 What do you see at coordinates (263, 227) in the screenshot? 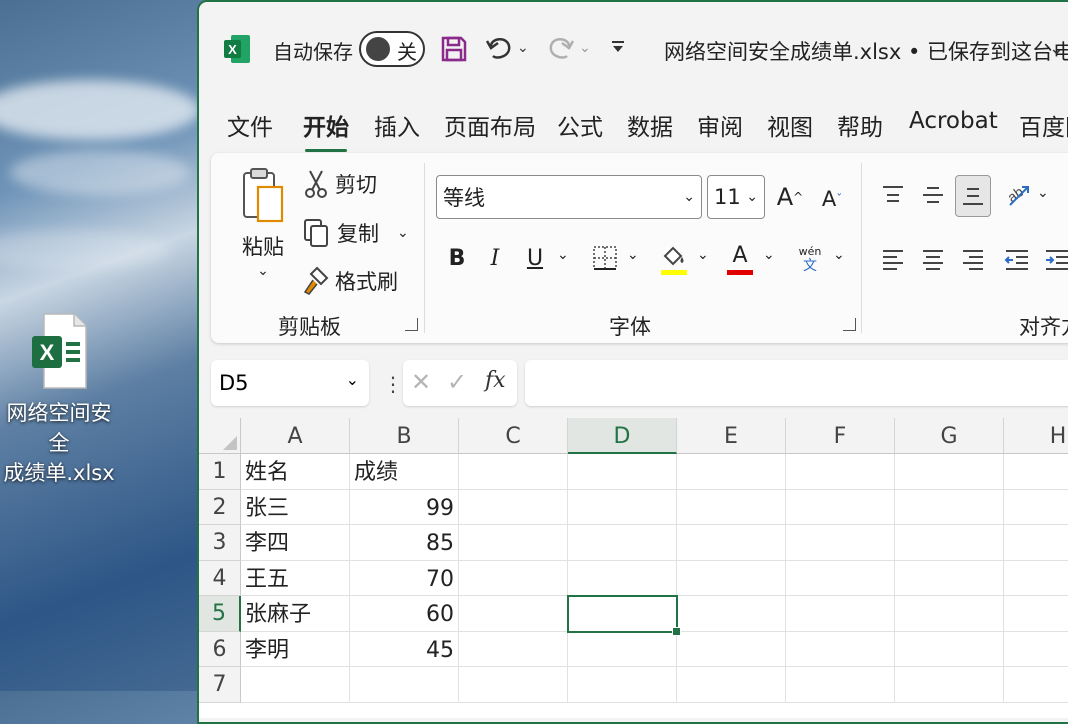
I see `paste-button: 粘贴 ⌄` at bounding box center [263, 227].